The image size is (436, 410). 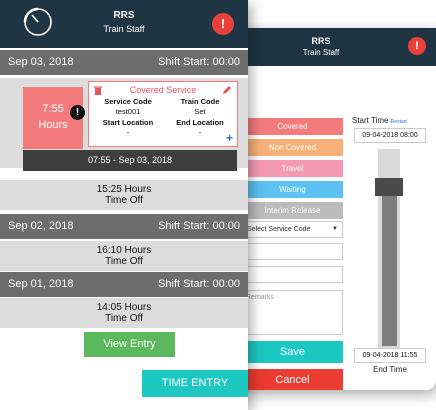 What do you see at coordinates (195, 383) in the screenshot?
I see `time-entry-button: TIME ENTRY` at bounding box center [195, 383].